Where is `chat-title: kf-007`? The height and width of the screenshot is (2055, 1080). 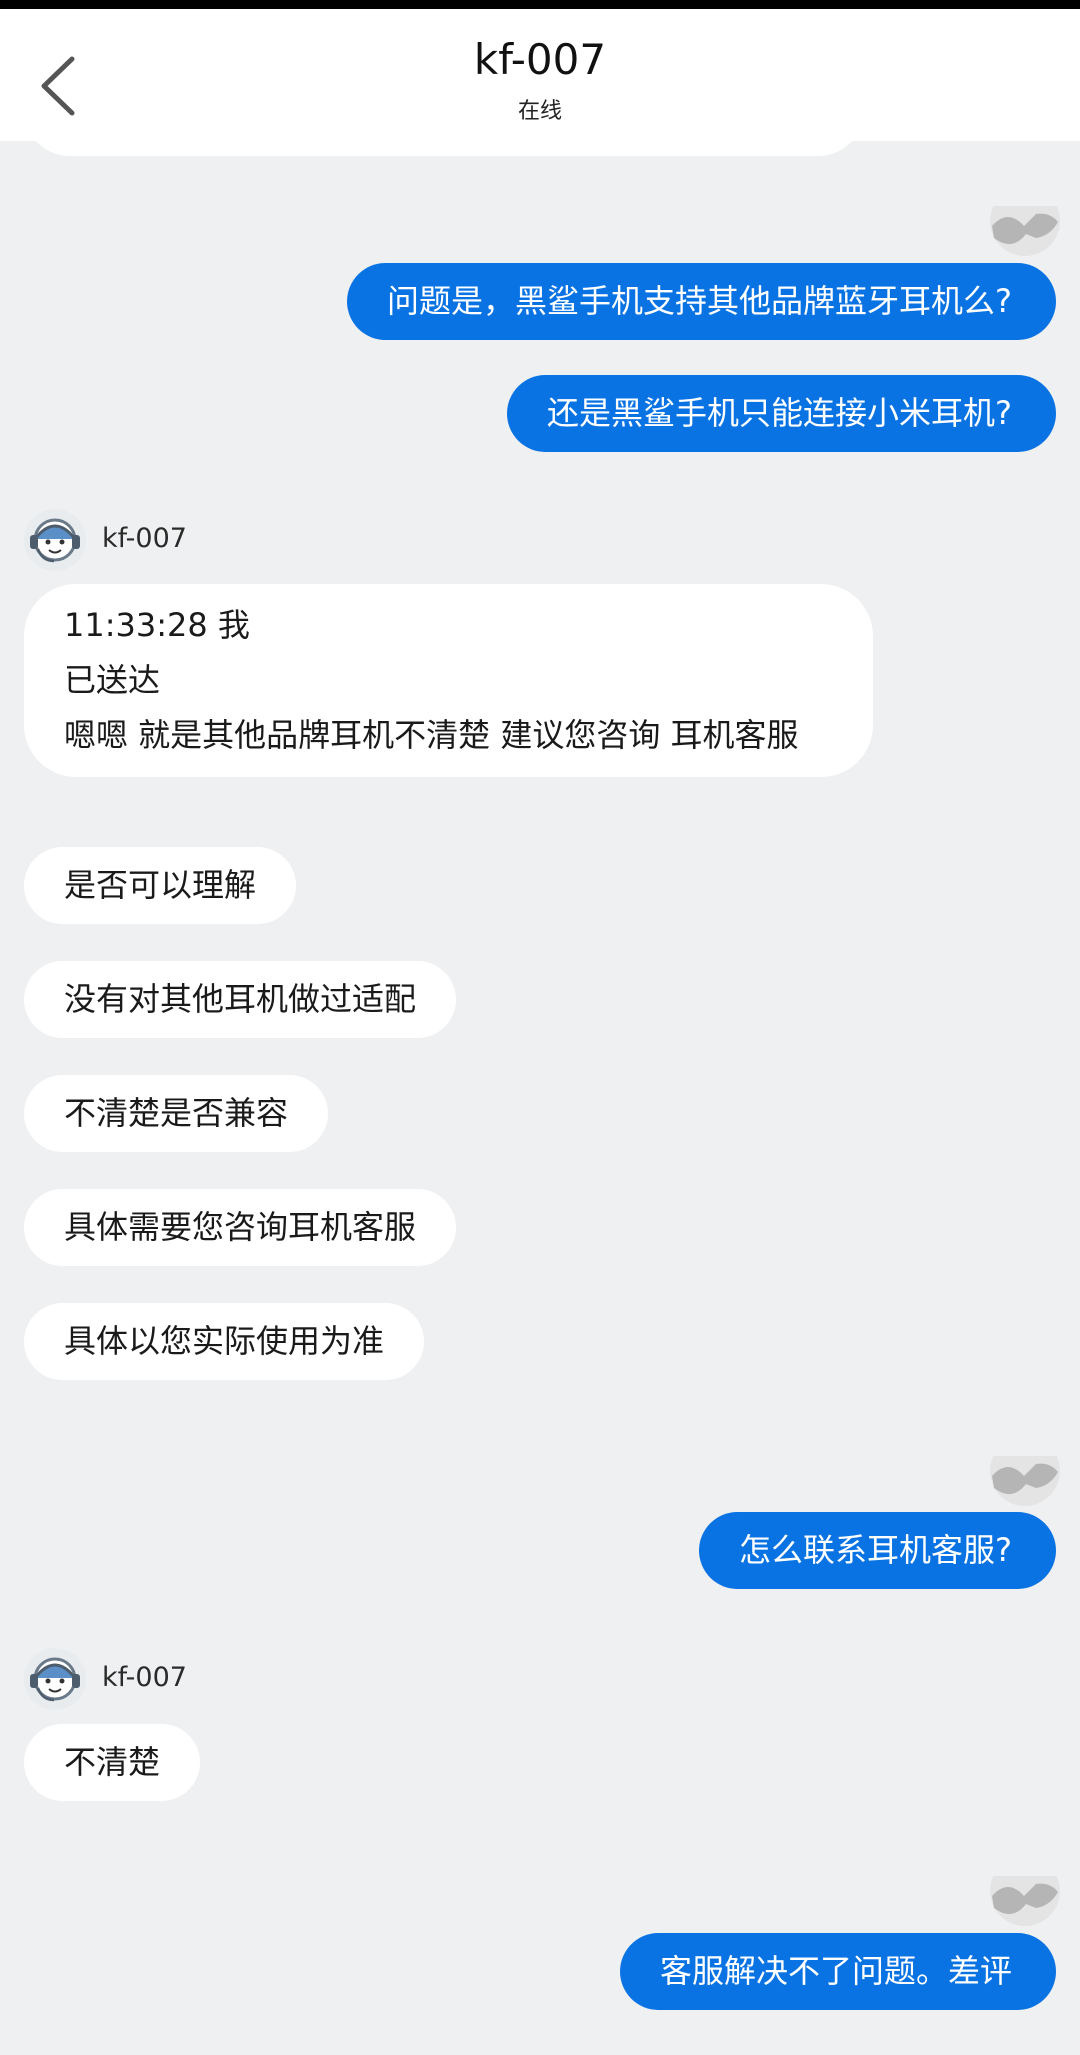 chat-title: kf-007 is located at coordinates (540, 59).